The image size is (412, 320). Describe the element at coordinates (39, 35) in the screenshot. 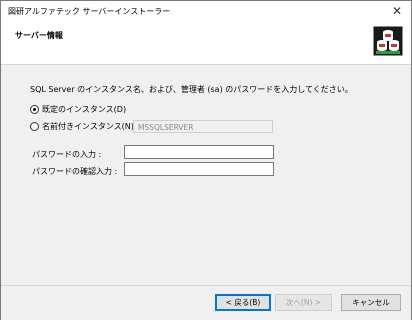

I see `page-title: サーバー情報` at that location.